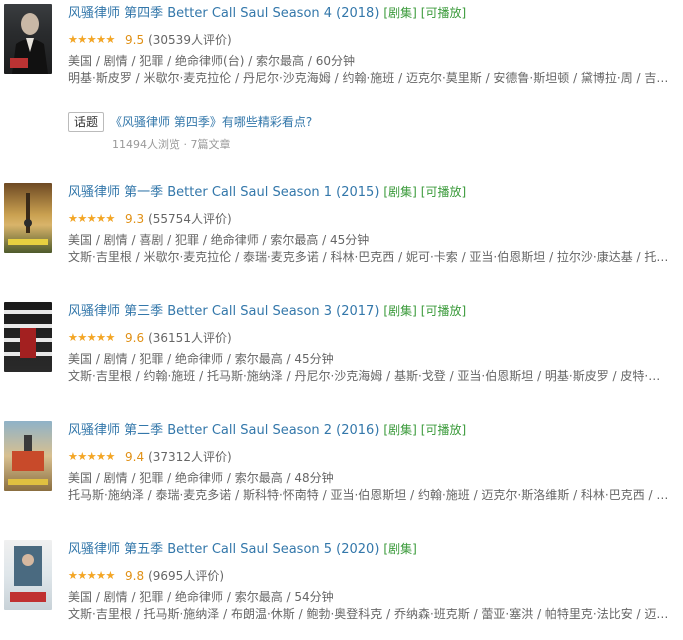 The width and height of the screenshot is (683, 640). Describe the element at coordinates (201, 359) in the screenshot. I see `meta-info: 美国 / 剧情 / 犯罪 / 绝命律师 / 索尔最高 / 45分钟` at that location.